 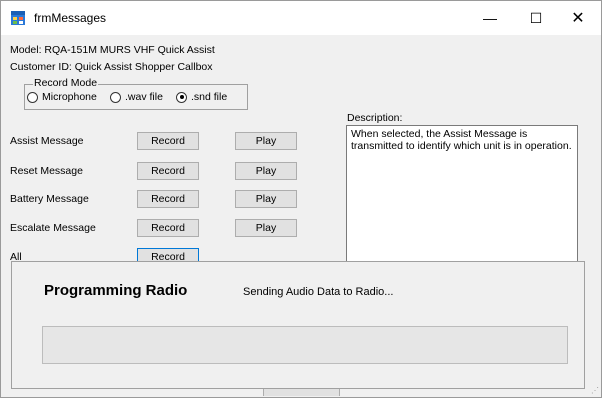 What do you see at coordinates (144, 97) in the screenshot?
I see `radio-wav-file-label: .wav file` at bounding box center [144, 97].